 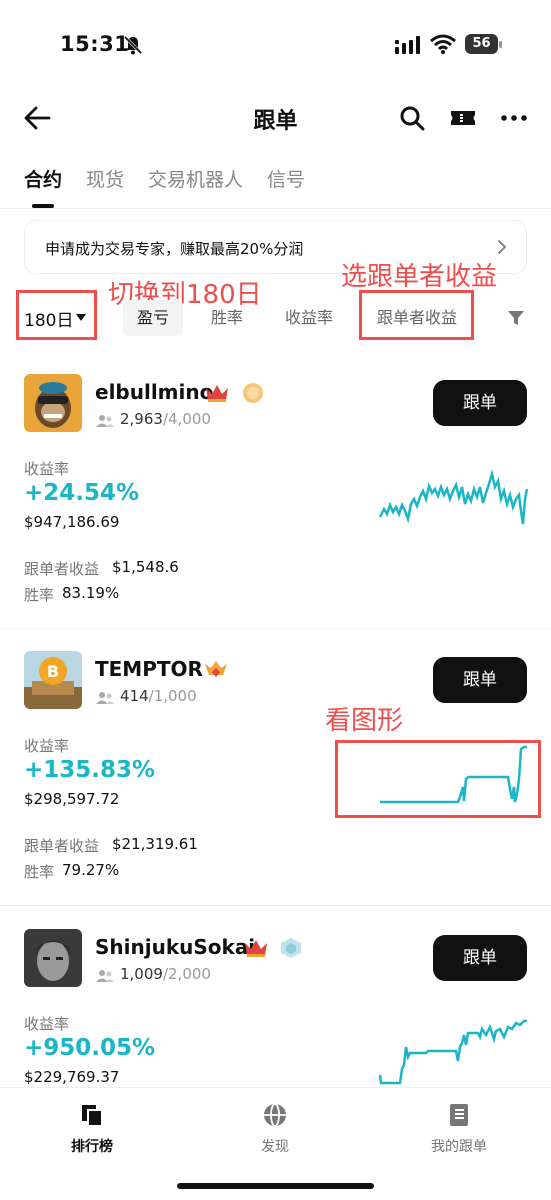 I want to click on diamond-medal-icon, so click(x=291, y=948).